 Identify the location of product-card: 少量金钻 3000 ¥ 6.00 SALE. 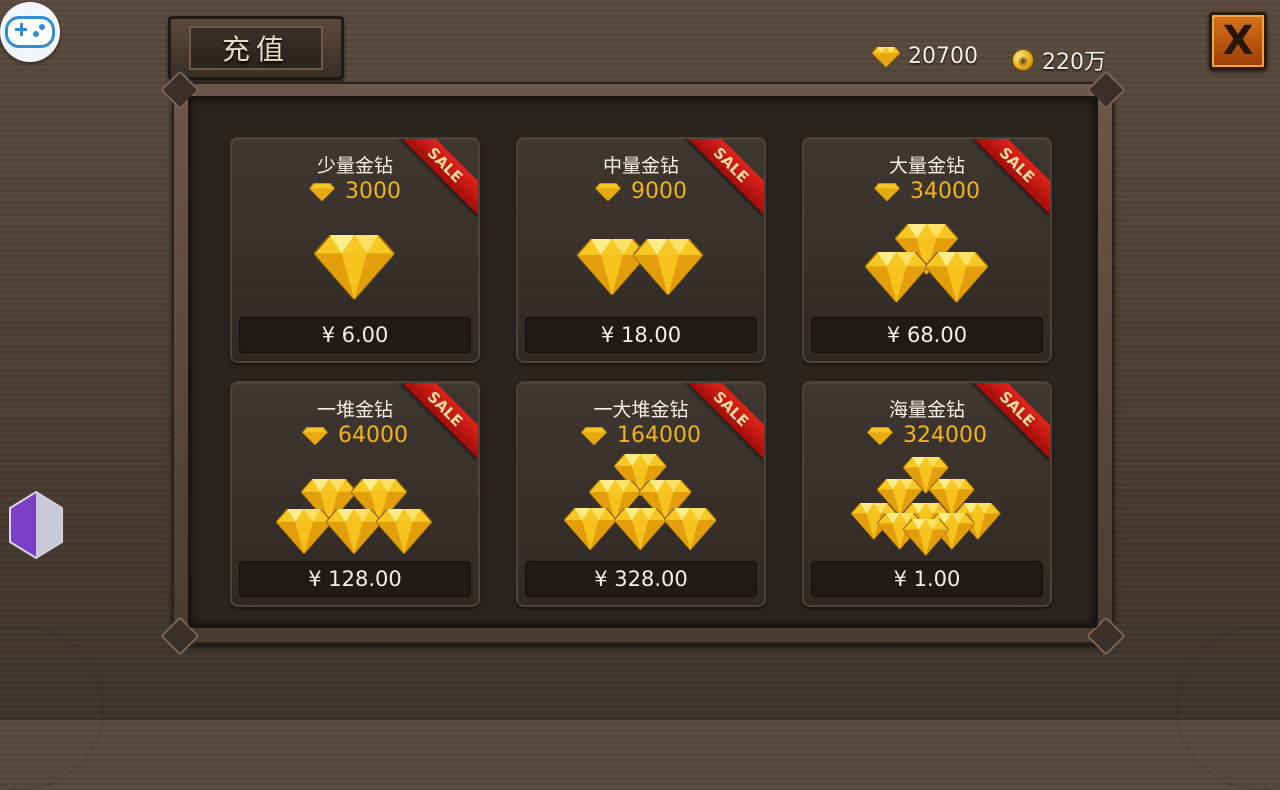
(355, 250).